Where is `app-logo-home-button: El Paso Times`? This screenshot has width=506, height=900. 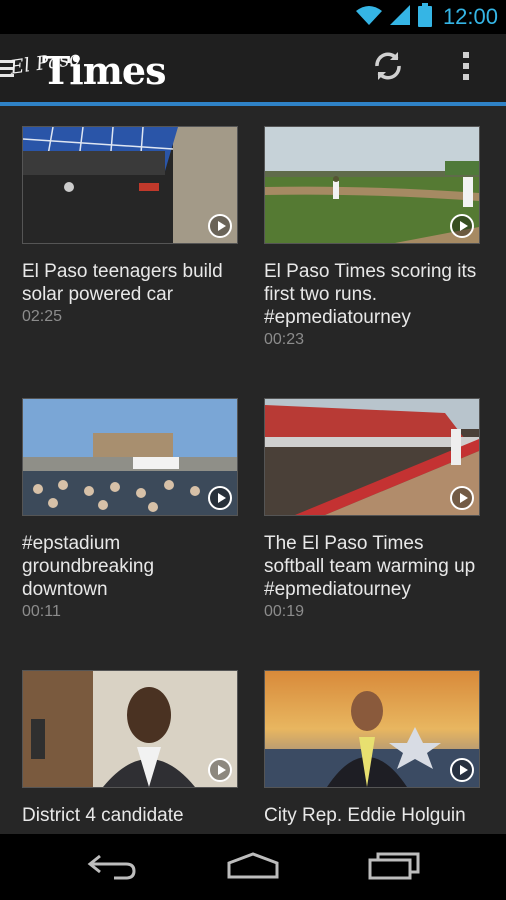
app-logo-home-button: El Paso Times is located at coordinates (83, 69).